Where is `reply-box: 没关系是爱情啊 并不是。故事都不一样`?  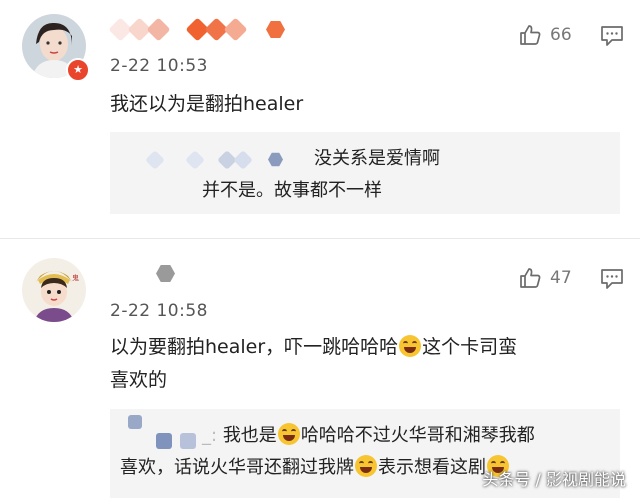 reply-box: 没关系是爱情啊 并不是。故事都不一样 is located at coordinates (365, 173).